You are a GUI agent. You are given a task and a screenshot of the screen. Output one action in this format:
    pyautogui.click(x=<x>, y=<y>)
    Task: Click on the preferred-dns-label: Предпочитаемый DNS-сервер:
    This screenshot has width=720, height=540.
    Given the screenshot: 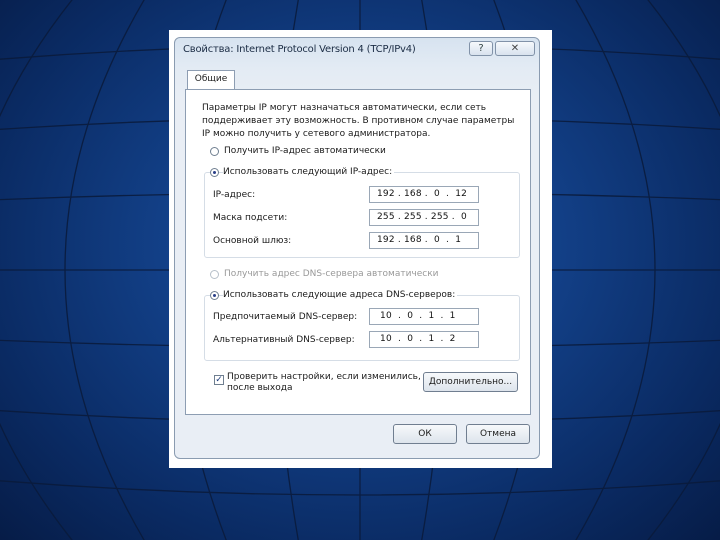 What is the action you would take?
    pyautogui.click(x=285, y=317)
    